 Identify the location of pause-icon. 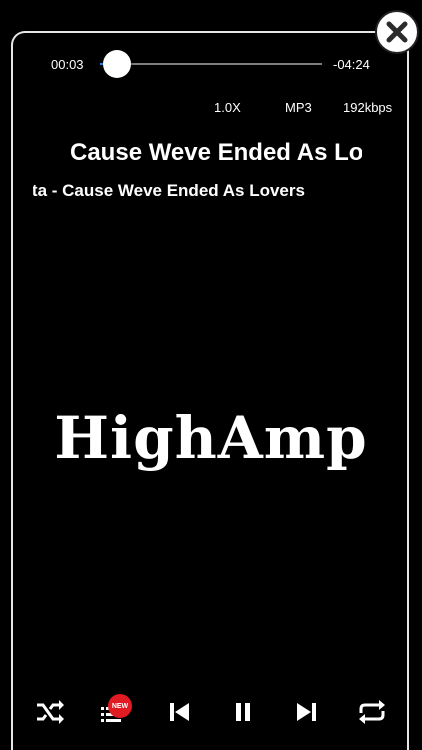
(243, 712).